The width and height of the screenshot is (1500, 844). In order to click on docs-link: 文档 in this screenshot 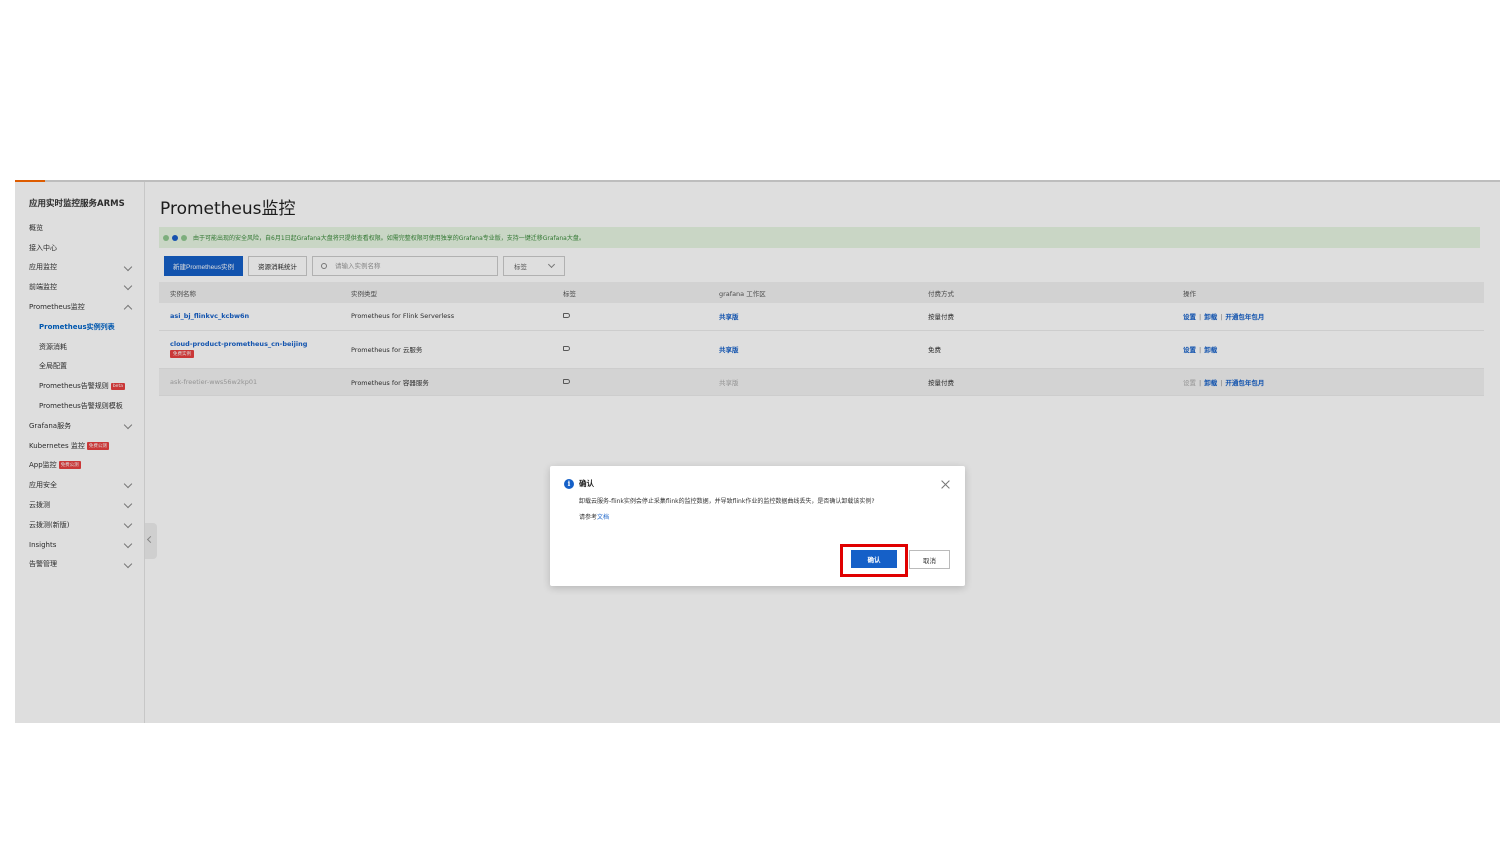, I will do `click(603, 517)`.